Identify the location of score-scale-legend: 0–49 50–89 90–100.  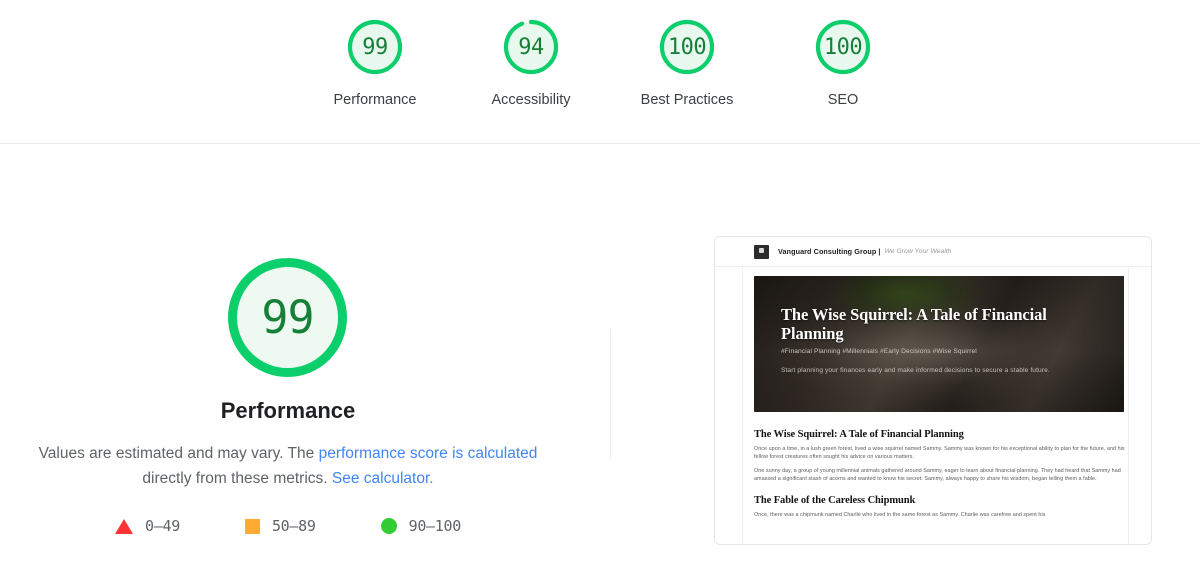
(288, 526).